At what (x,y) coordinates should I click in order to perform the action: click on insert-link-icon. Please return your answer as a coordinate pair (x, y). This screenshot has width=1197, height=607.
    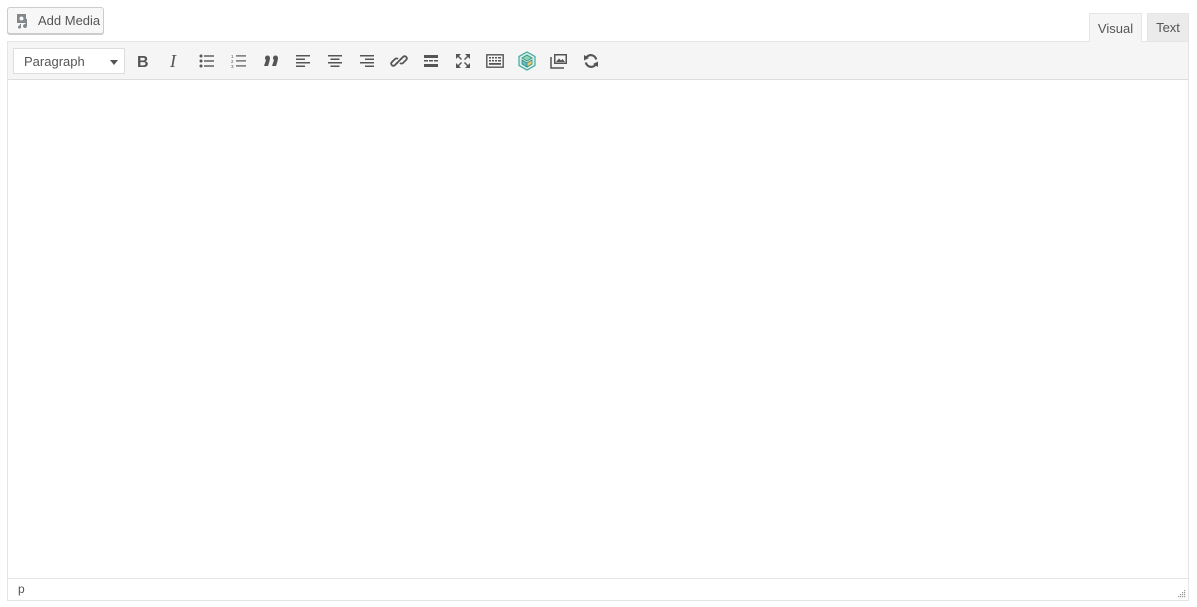
    Looking at the image, I should click on (399, 61).